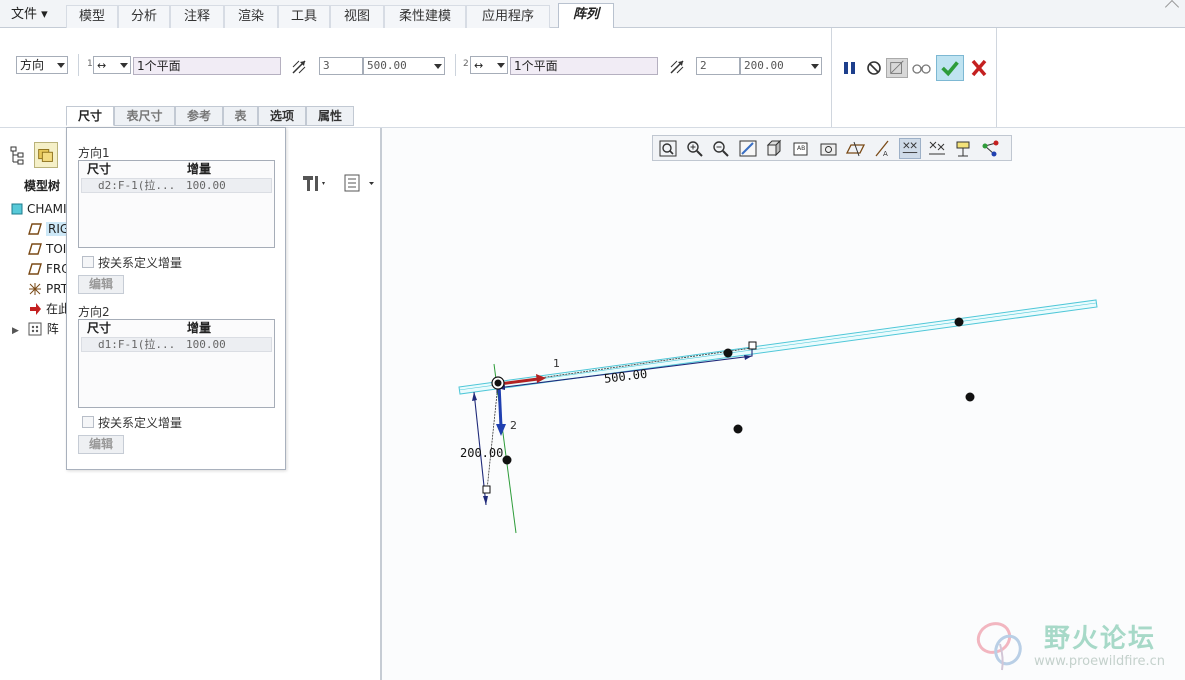 The image size is (1185, 680). Describe the element at coordinates (240, 116) in the screenshot. I see `subtab-tables: 表` at that location.